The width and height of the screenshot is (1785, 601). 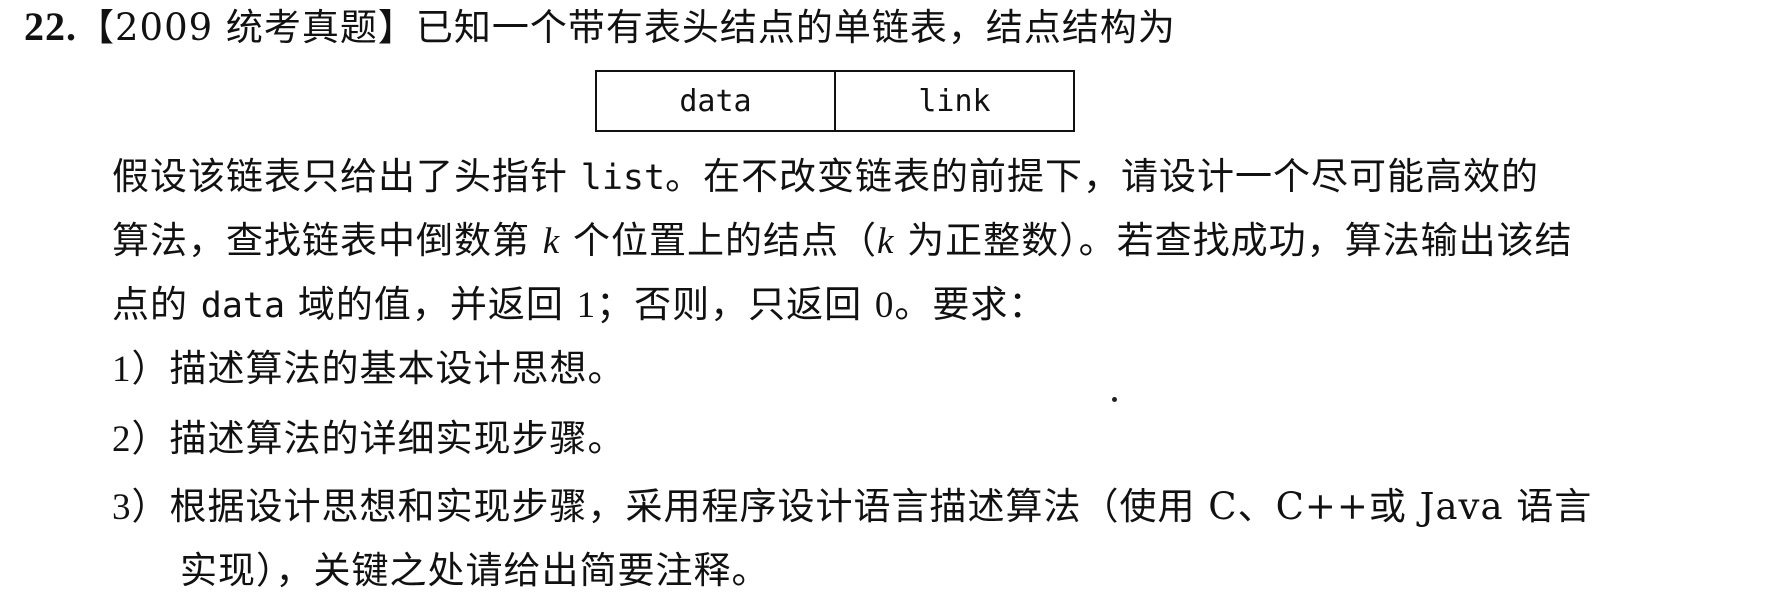 I want to click on node-structure-diagram: data link, so click(x=835, y=101).